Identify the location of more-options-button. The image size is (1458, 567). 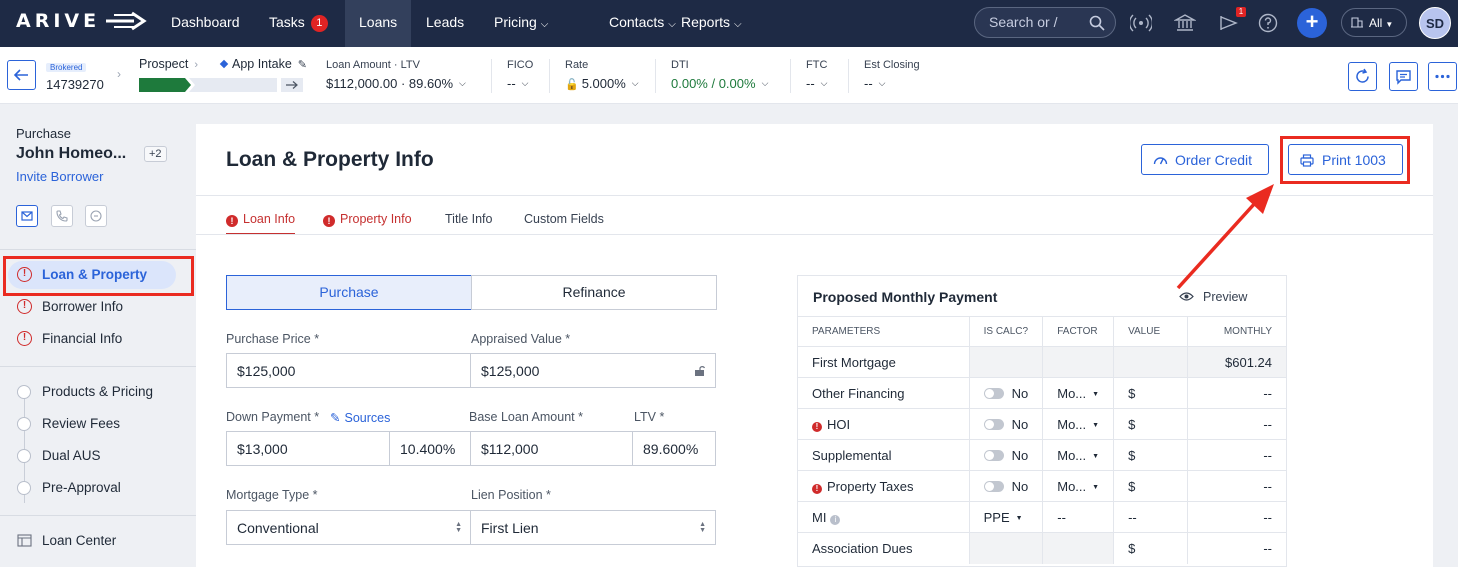
(1442, 76).